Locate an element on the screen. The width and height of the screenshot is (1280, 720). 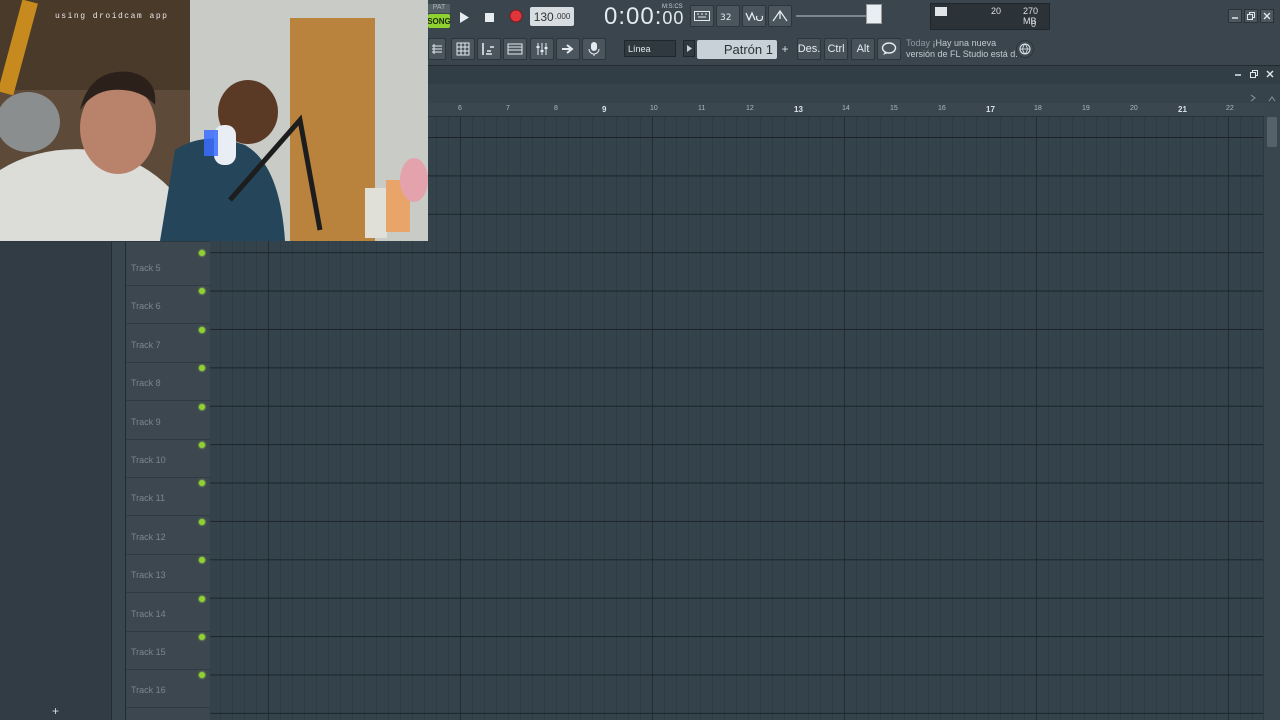
bar-number: 13 is located at coordinates (798, 109).